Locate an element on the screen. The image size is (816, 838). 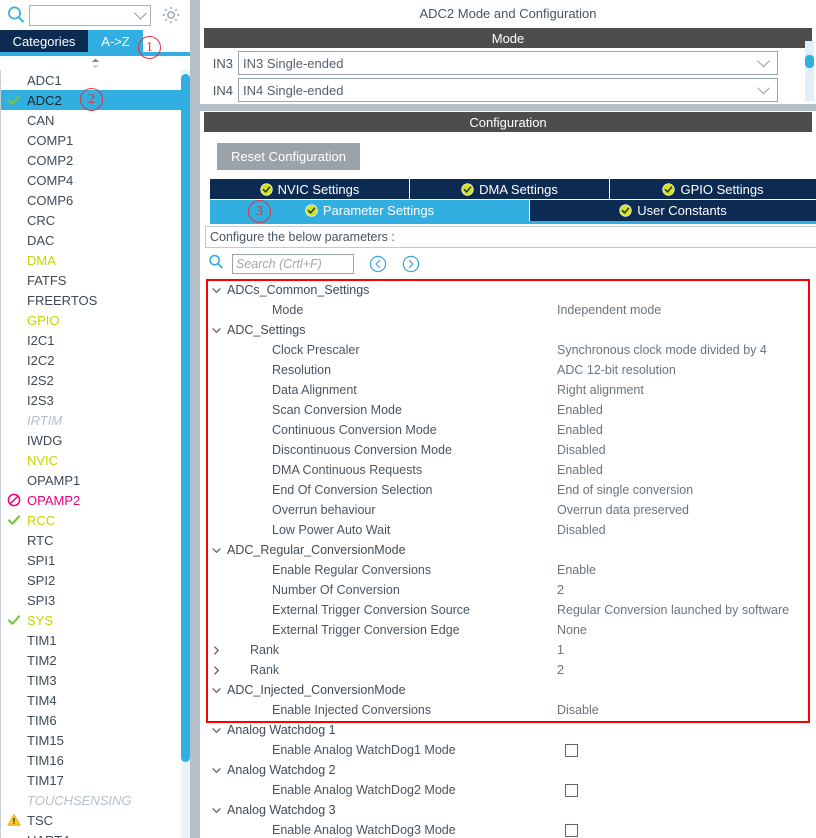
param-search-input is located at coordinates (293, 264).